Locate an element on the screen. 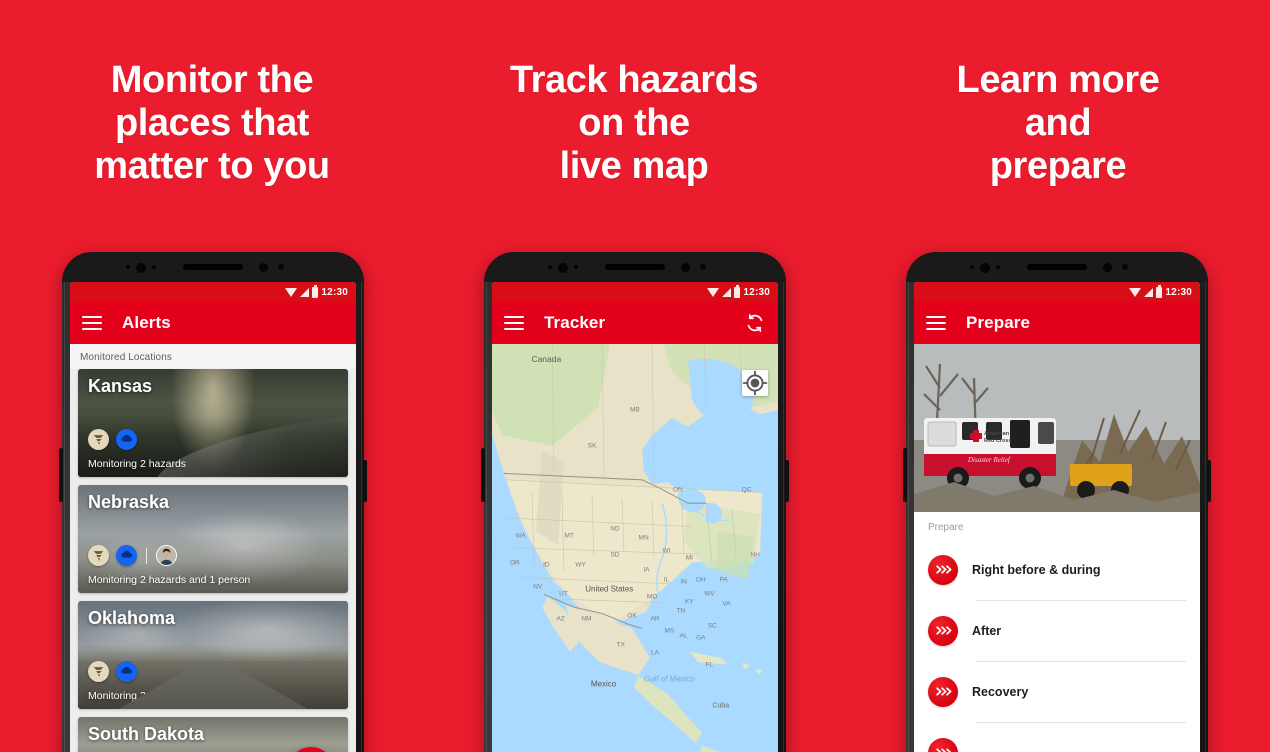 The image size is (1270, 752). map-label-nm: NM is located at coordinates (586, 619).